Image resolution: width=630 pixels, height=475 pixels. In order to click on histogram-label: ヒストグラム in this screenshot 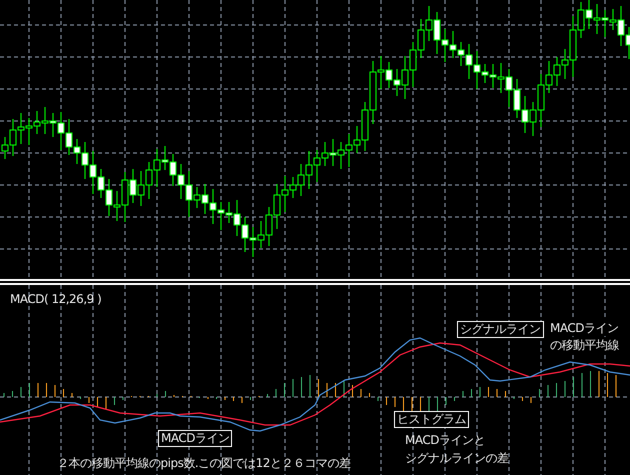, I will do `click(431, 419)`.